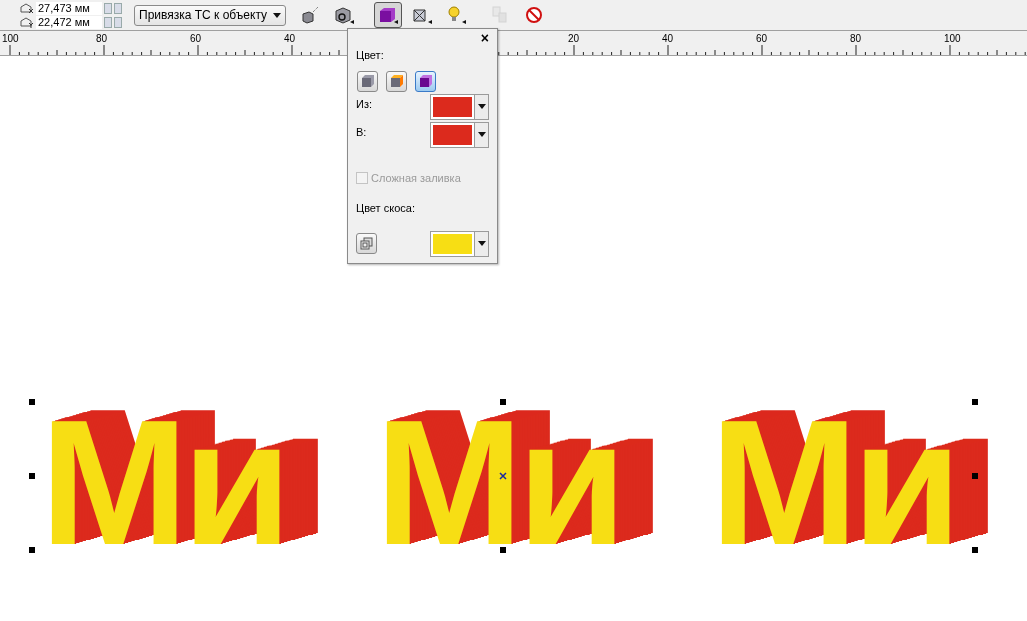 This screenshot has height=621, width=1027. I want to click on ruler-label: 20, so click(574, 39).